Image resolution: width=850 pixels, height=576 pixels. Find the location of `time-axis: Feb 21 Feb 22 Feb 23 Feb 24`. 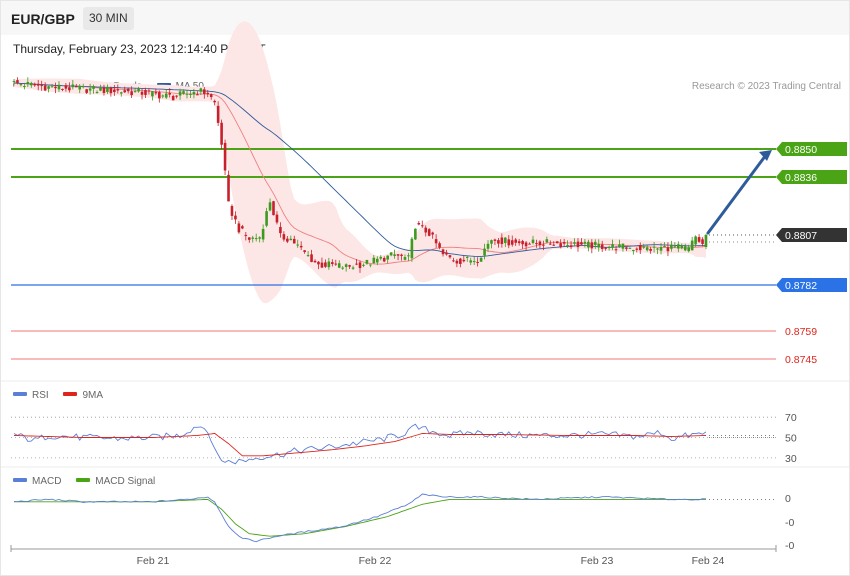

time-axis: Feb 21 Feb 22 Feb 23 Feb 24 is located at coordinates (393, 556).